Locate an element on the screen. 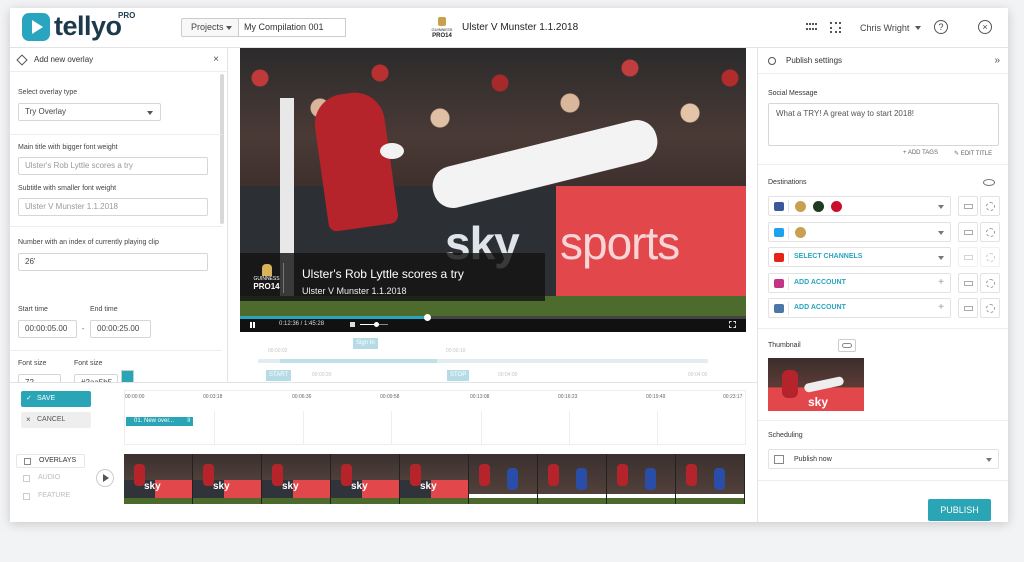 This screenshot has width=1024, height=562. help-icon: ? is located at coordinates (941, 27).